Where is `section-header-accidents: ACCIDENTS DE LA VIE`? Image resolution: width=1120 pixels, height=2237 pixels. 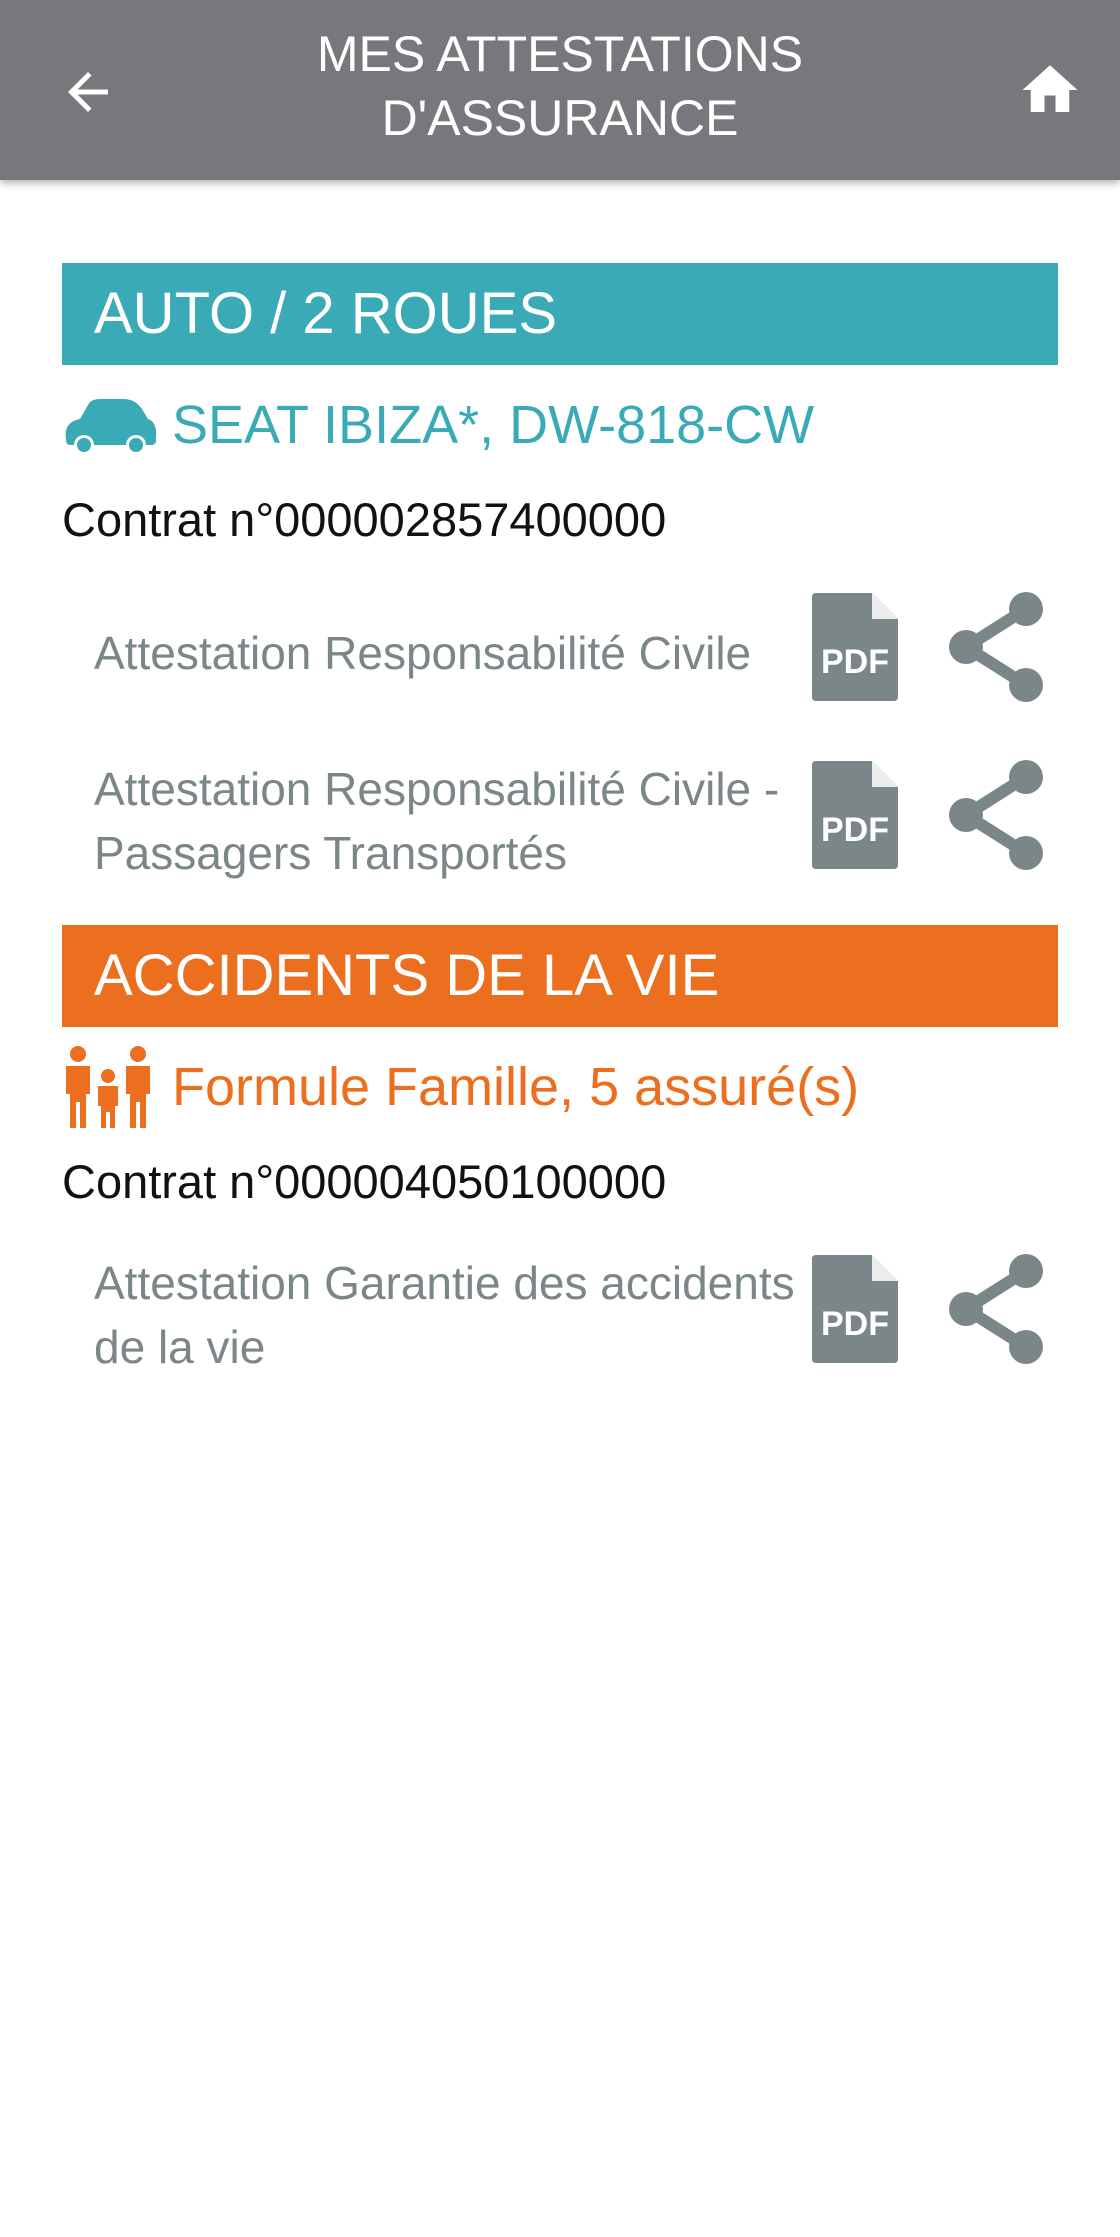
section-header-accidents: ACCIDENTS DE LA VIE is located at coordinates (560, 976).